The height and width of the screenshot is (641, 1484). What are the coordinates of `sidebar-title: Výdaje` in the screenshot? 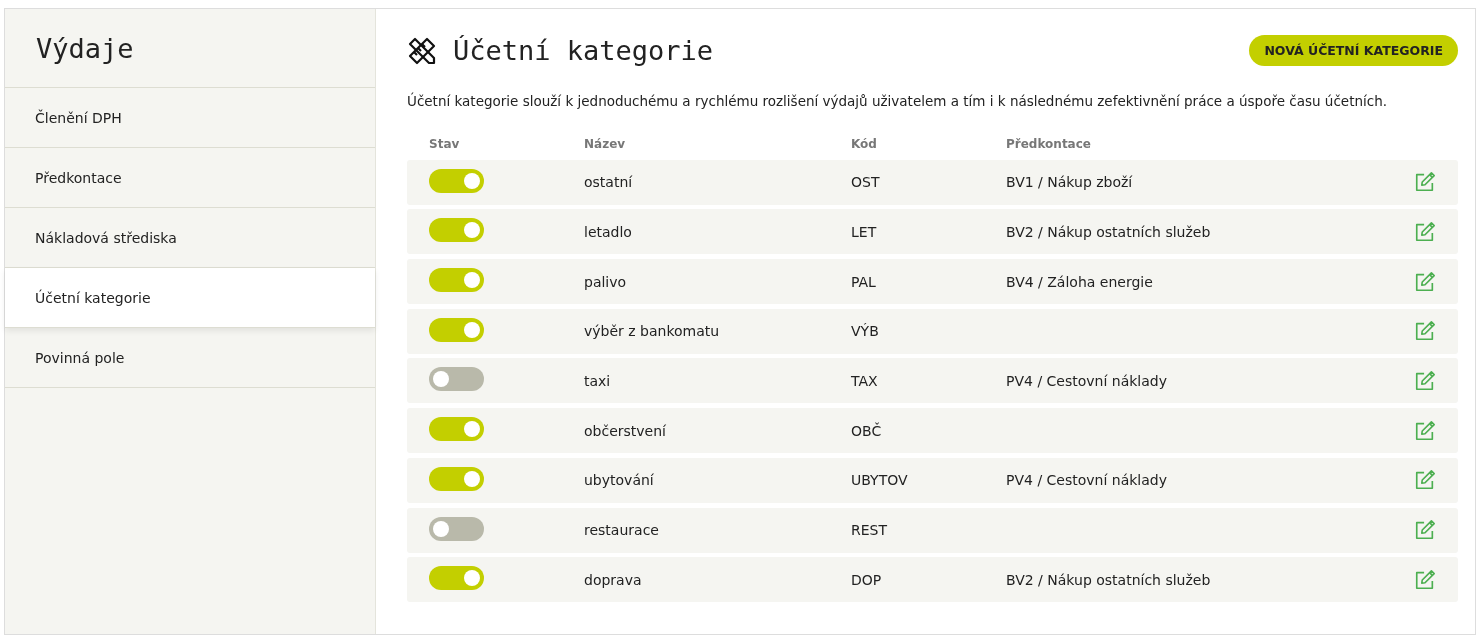 It's located at (190, 48).